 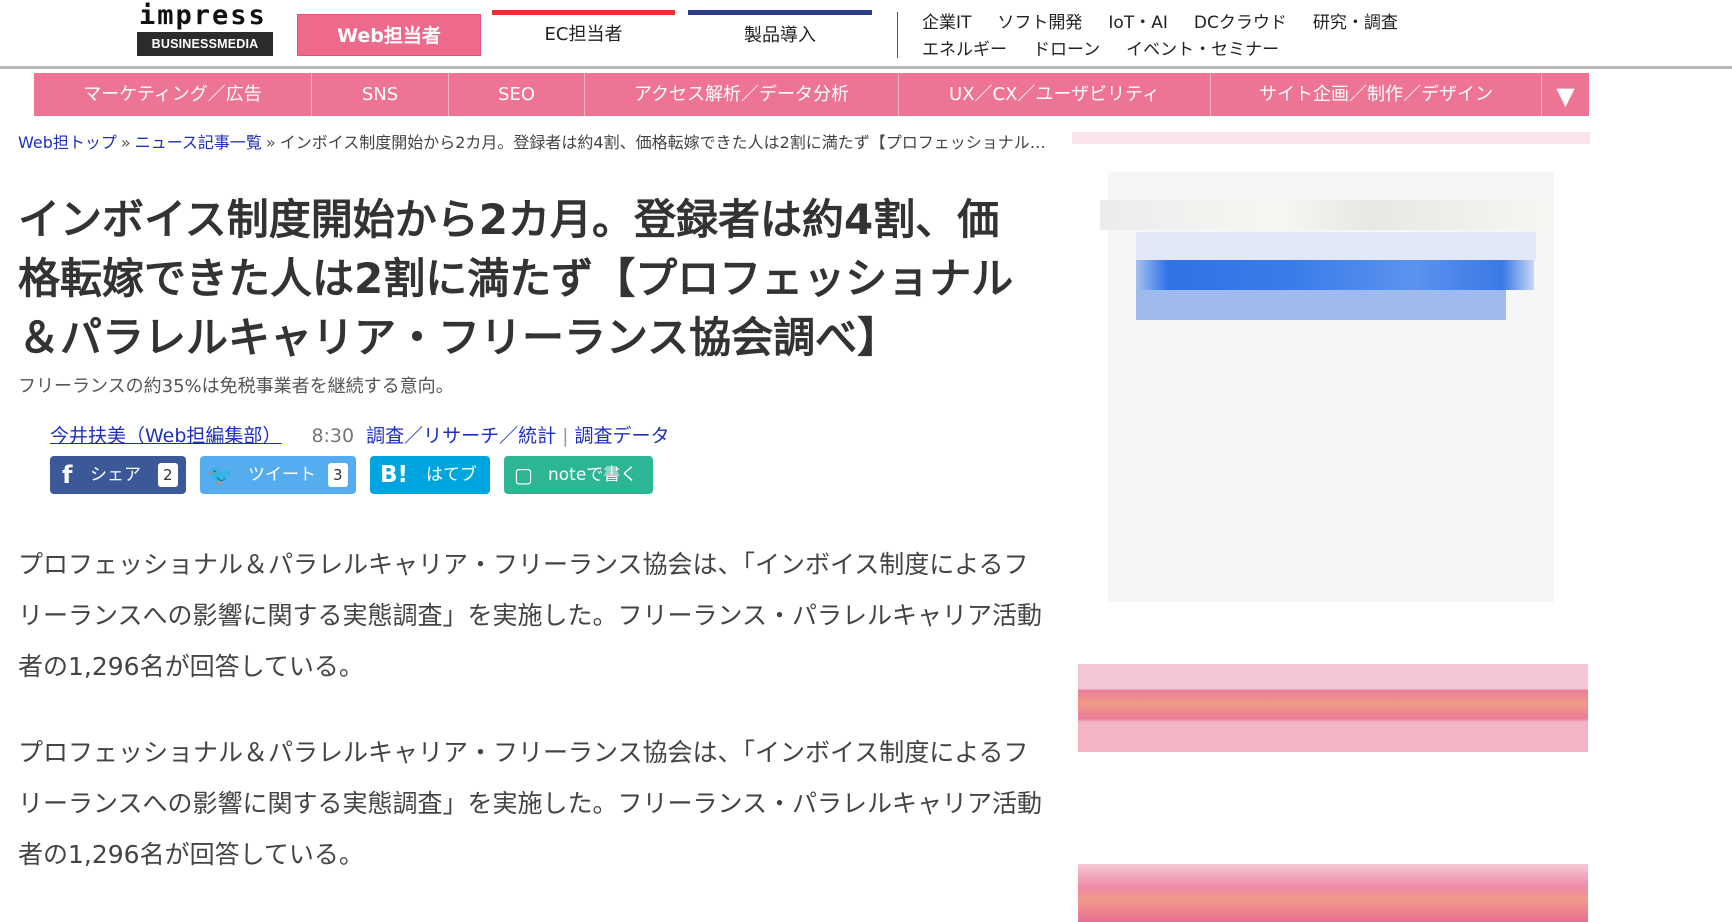 I want to click on breadcrumb-news-list: ニュース記事一覧, so click(x=198, y=142).